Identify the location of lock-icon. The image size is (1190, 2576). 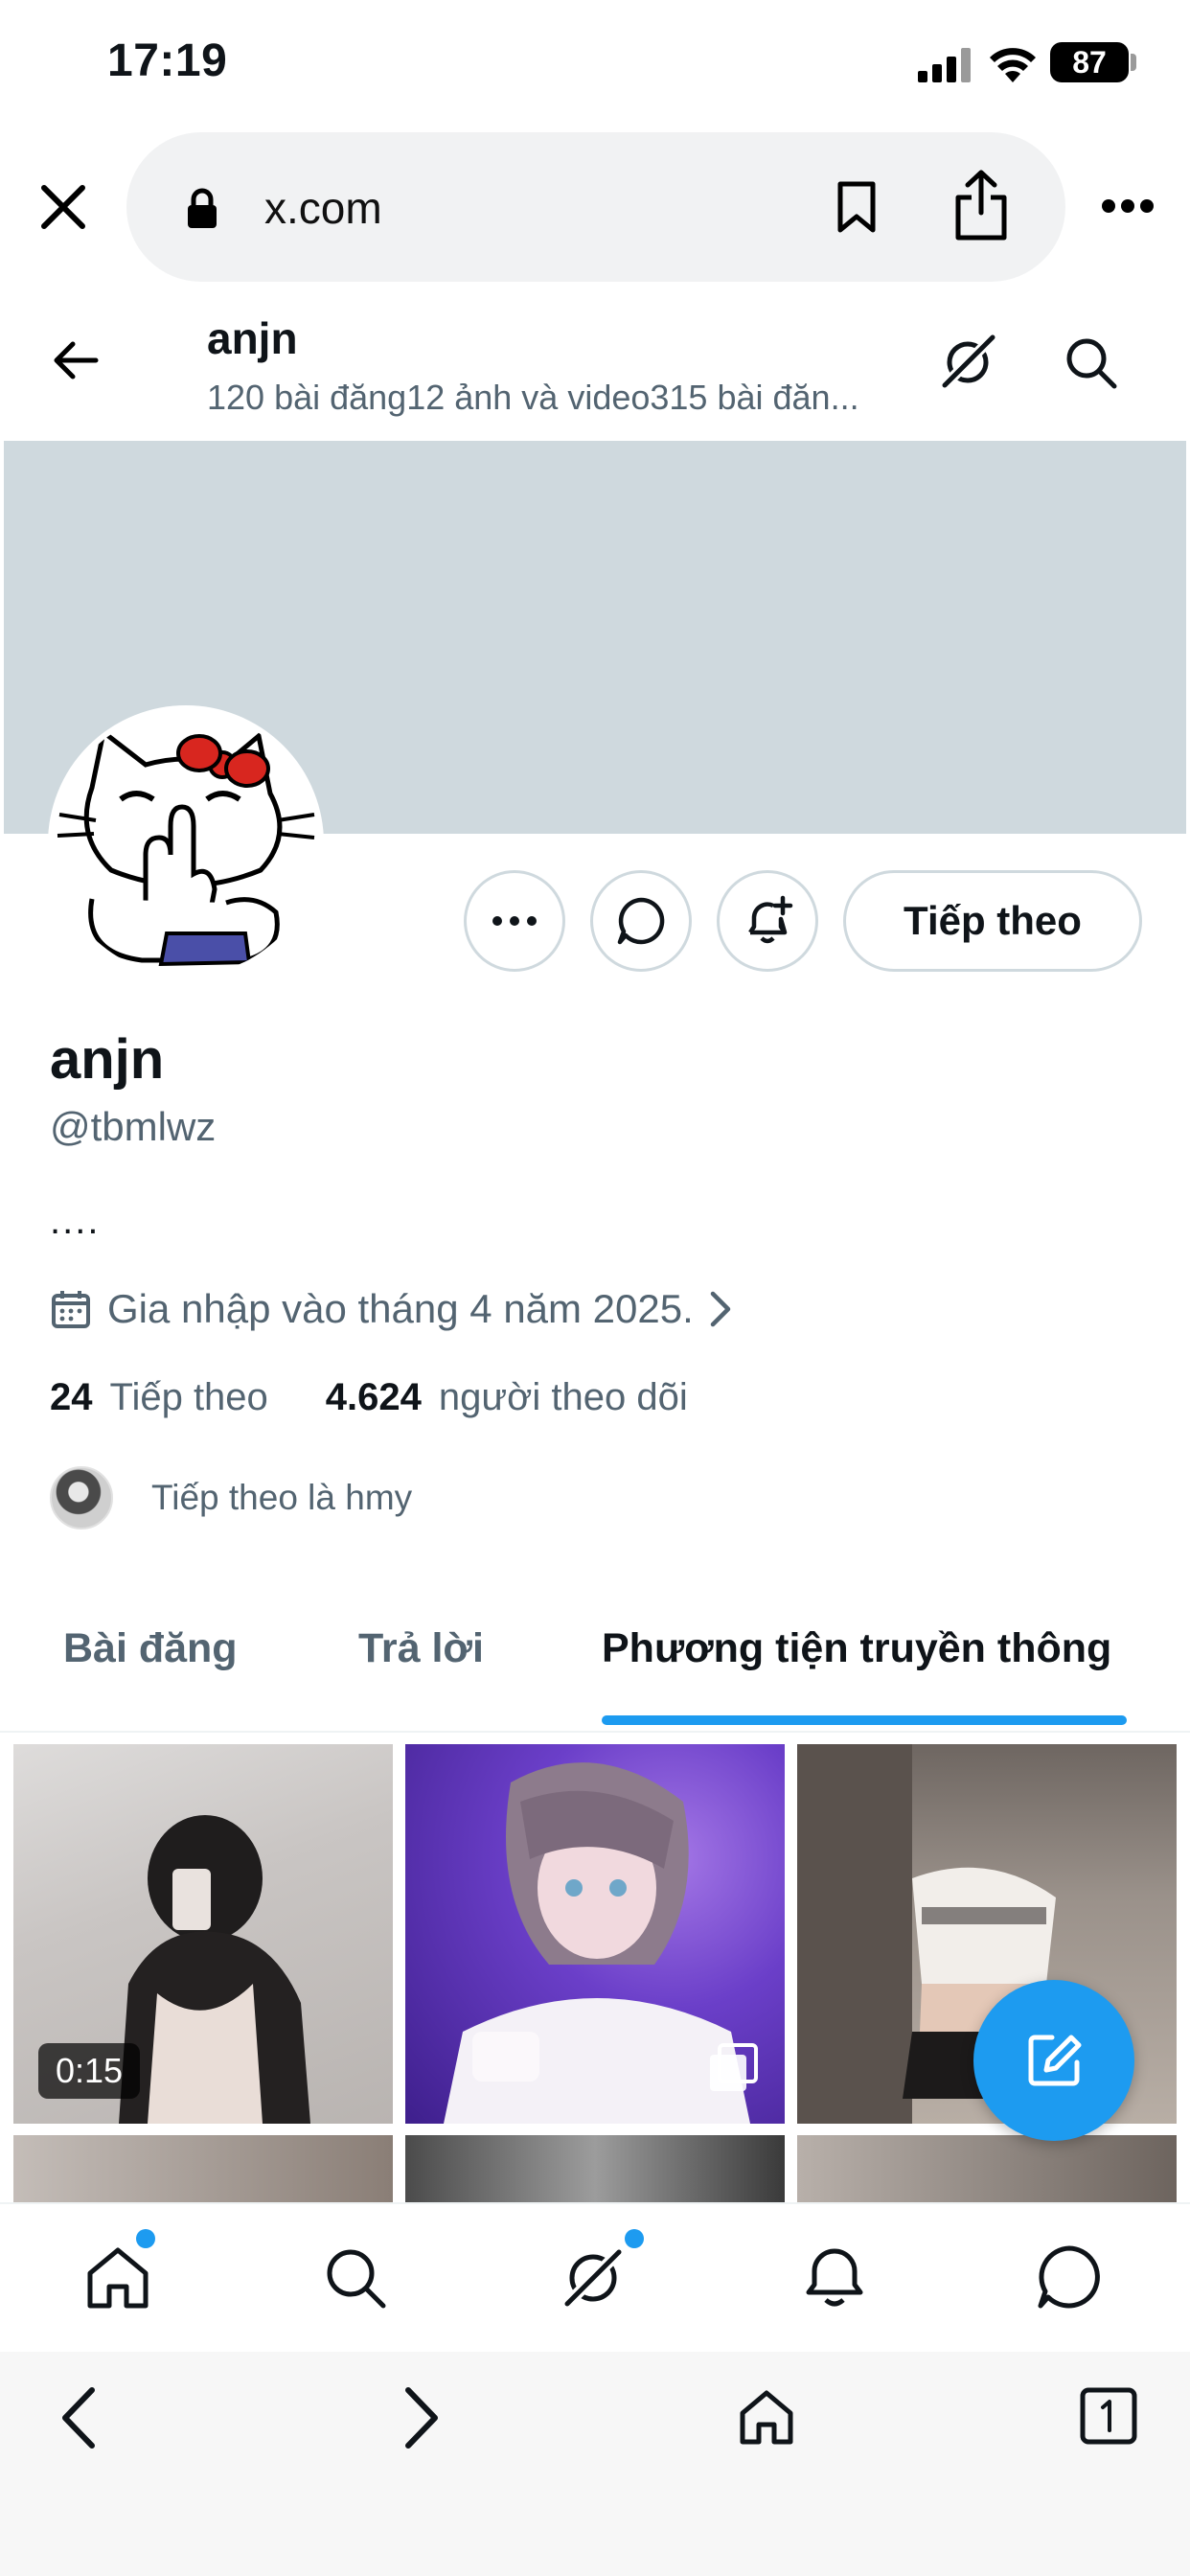
(202, 209).